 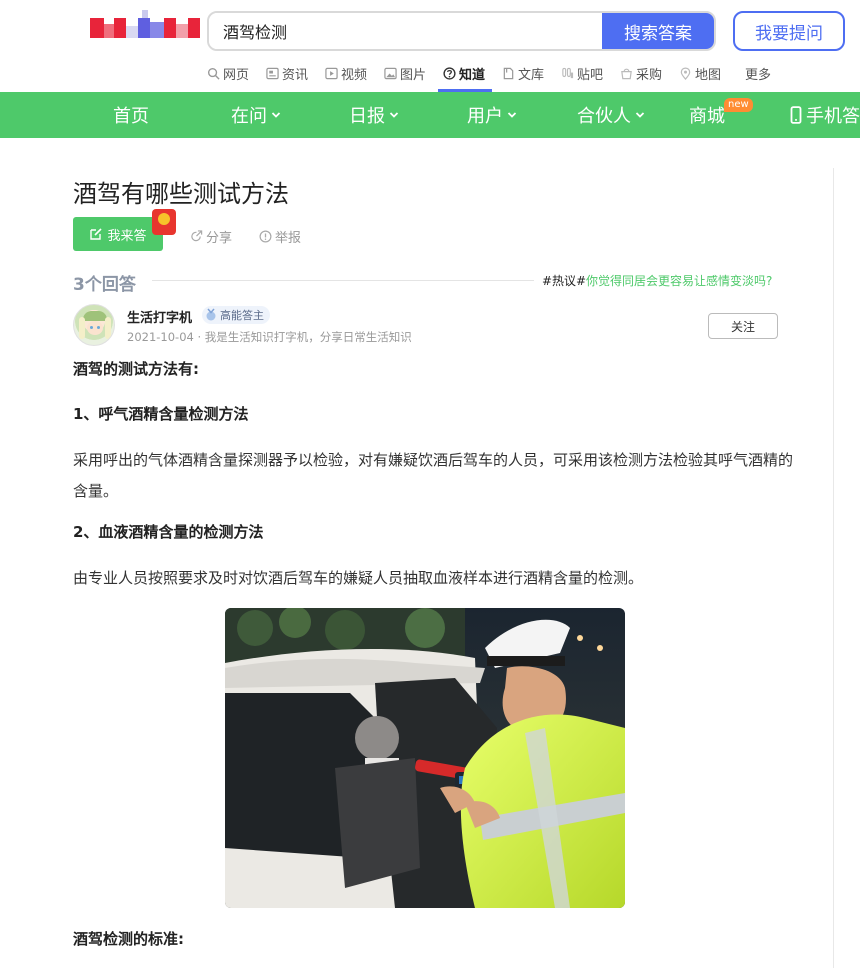 I want to click on news-icon, so click(x=272, y=73).